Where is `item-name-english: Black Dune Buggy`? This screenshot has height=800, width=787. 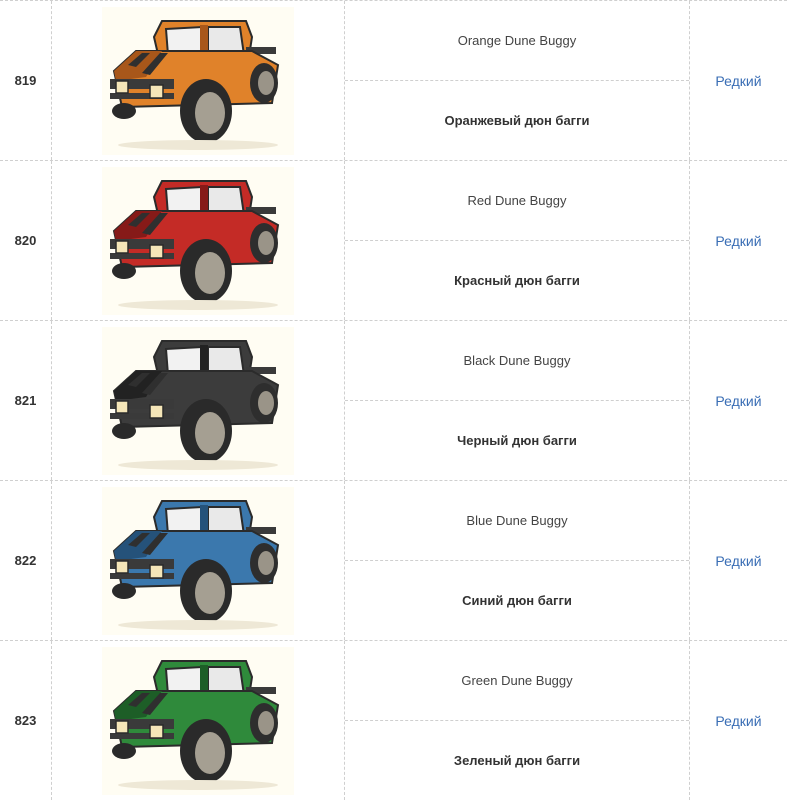 item-name-english: Black Dune Buggy is located at coordinates (517, 361).